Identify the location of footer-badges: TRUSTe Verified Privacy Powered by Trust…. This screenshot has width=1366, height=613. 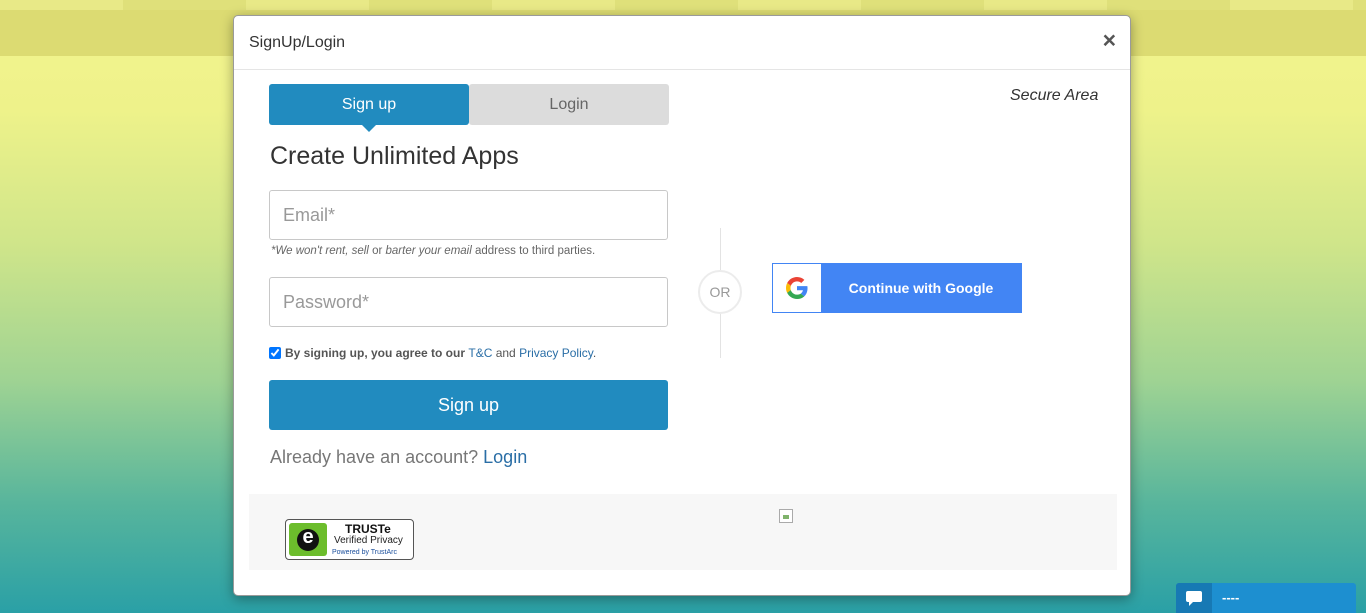
(683, 532).